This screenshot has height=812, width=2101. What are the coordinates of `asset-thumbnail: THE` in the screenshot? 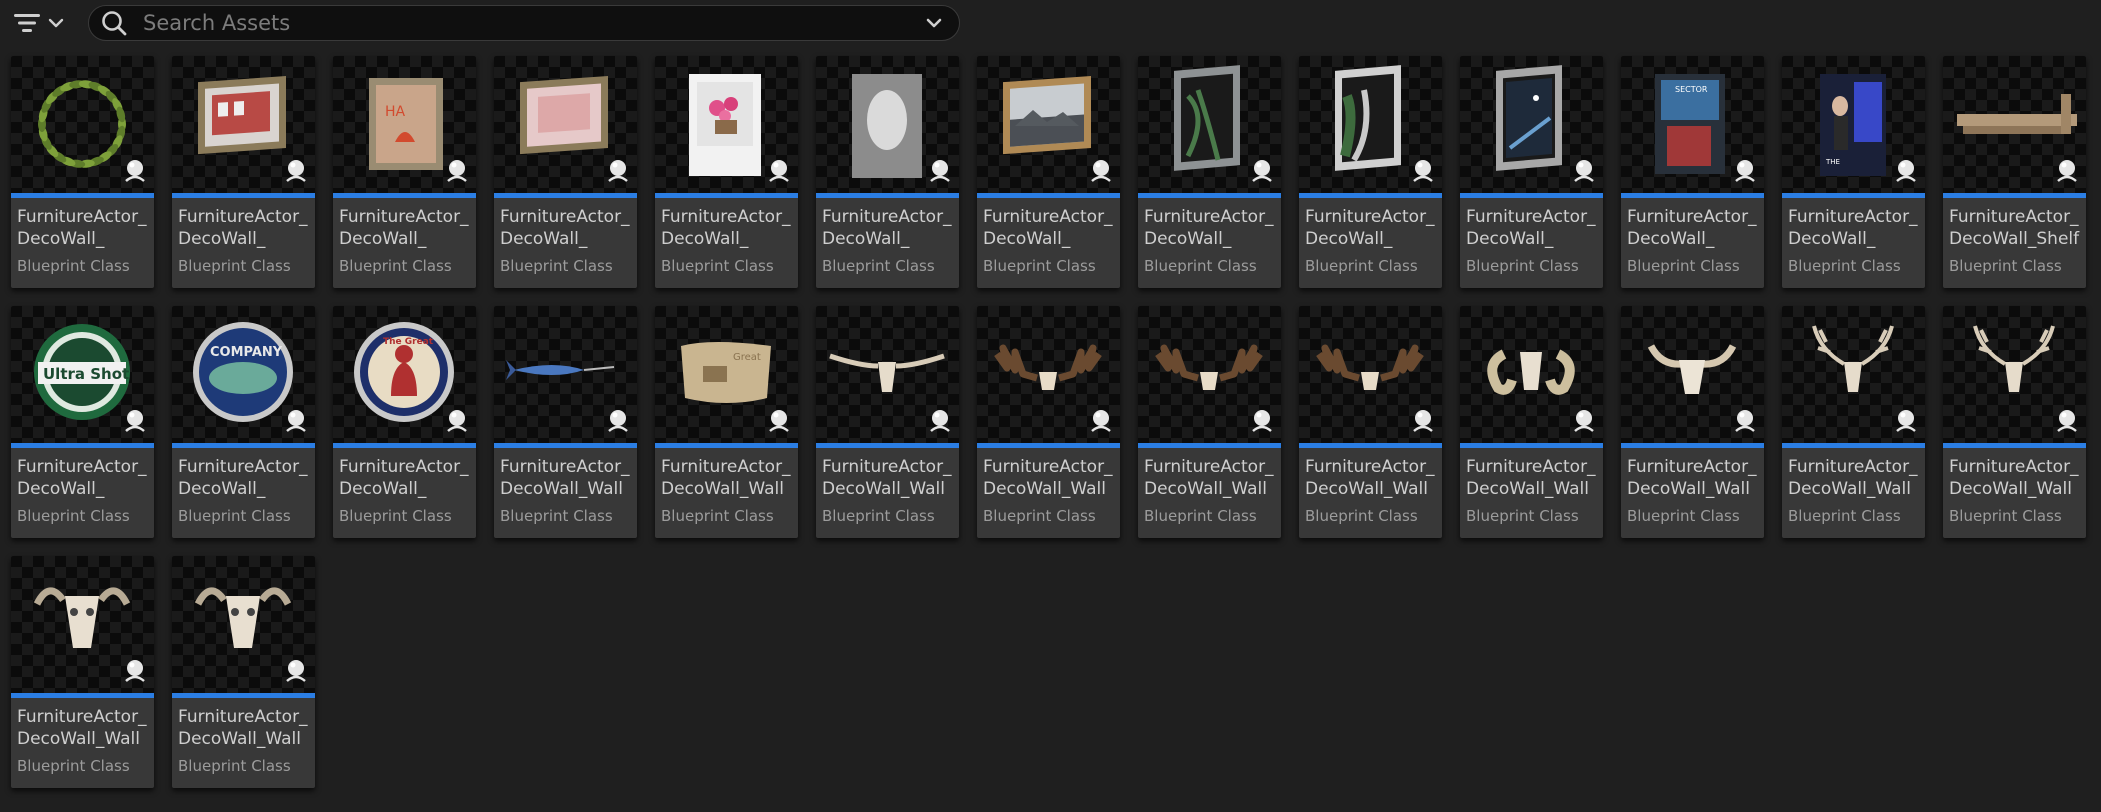 It's located at (1853, 124).